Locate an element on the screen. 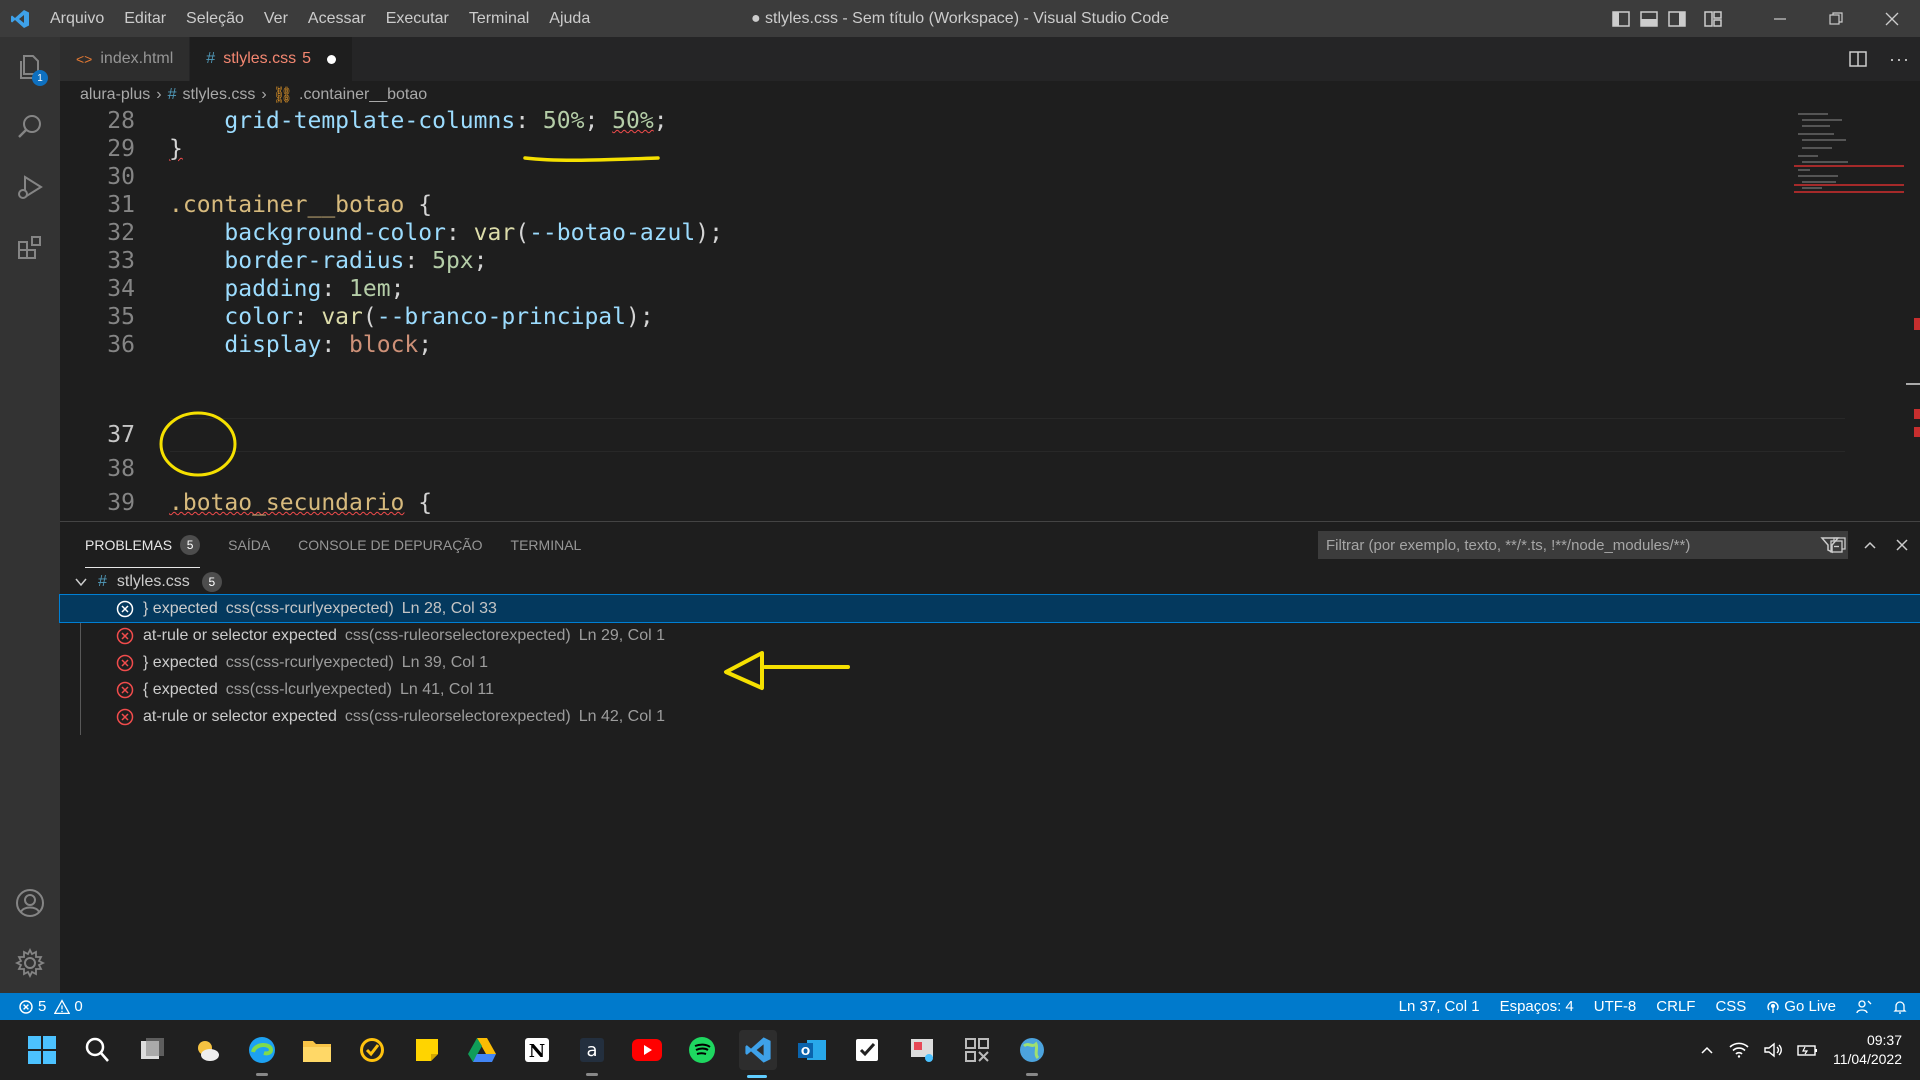 The width and height of the screenshot is (1920, 1080). problem-message: { expected is located at coordinates (180, 689).